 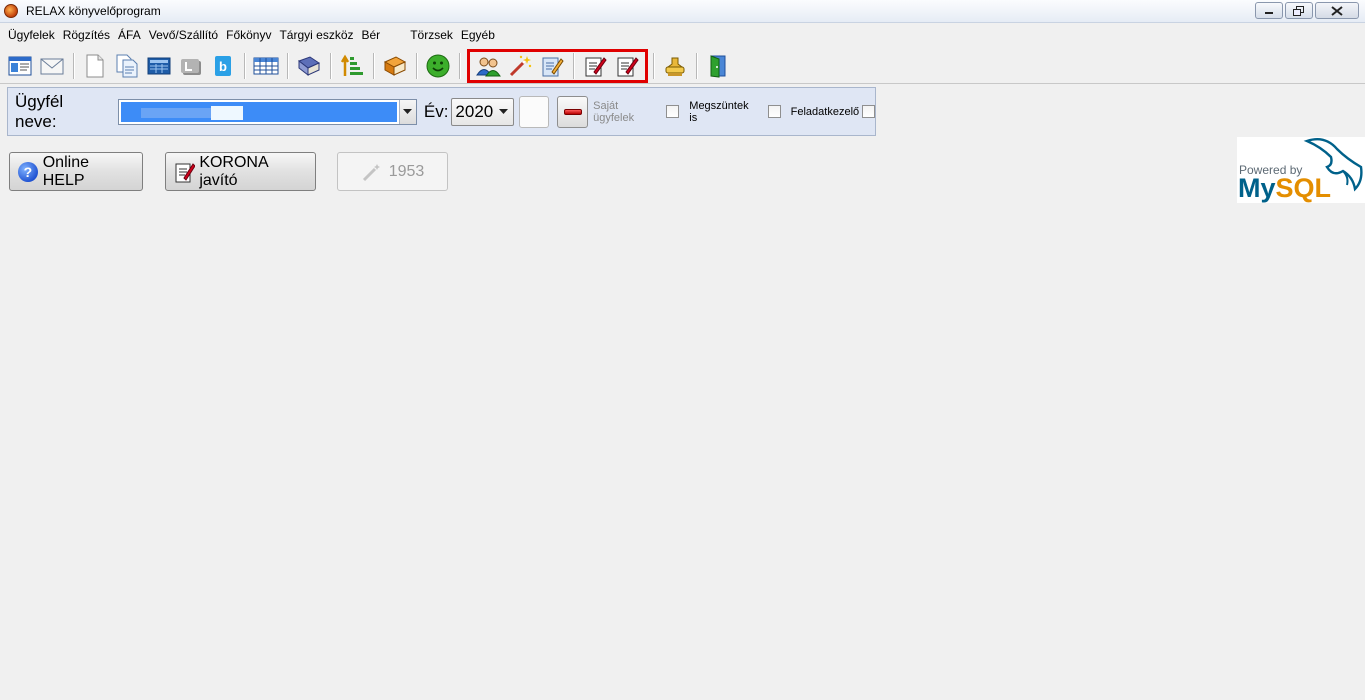 I want to click on restore-button, so click(x=1299, y=10).